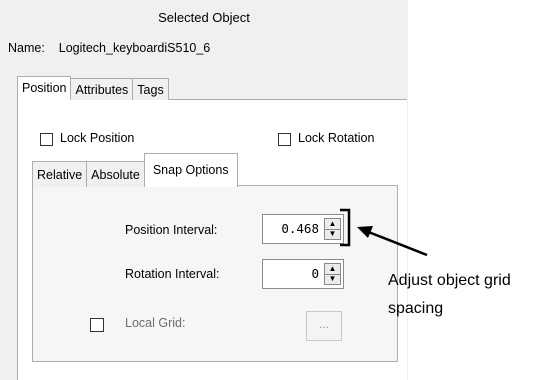  What do you see at coordinates (449, 280) in the screenshot?
I see `annotation-text-line1: Adjust object grid` at bounding box center [449, 280].